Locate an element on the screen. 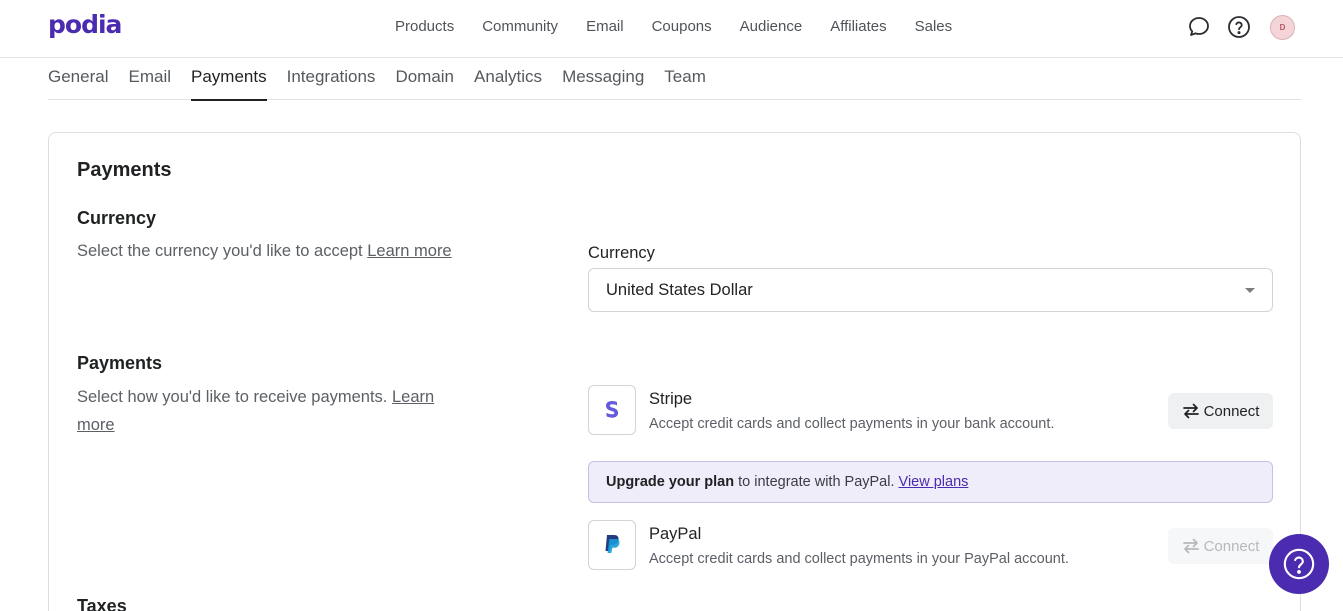 This screenshot has height=611, width=1343. page-title: Payments is located at coordinates (124, 170).